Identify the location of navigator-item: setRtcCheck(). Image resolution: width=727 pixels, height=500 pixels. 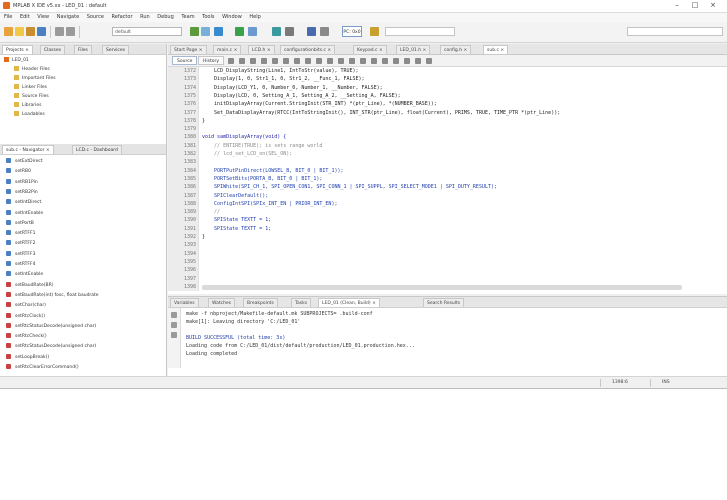
(26, 337).